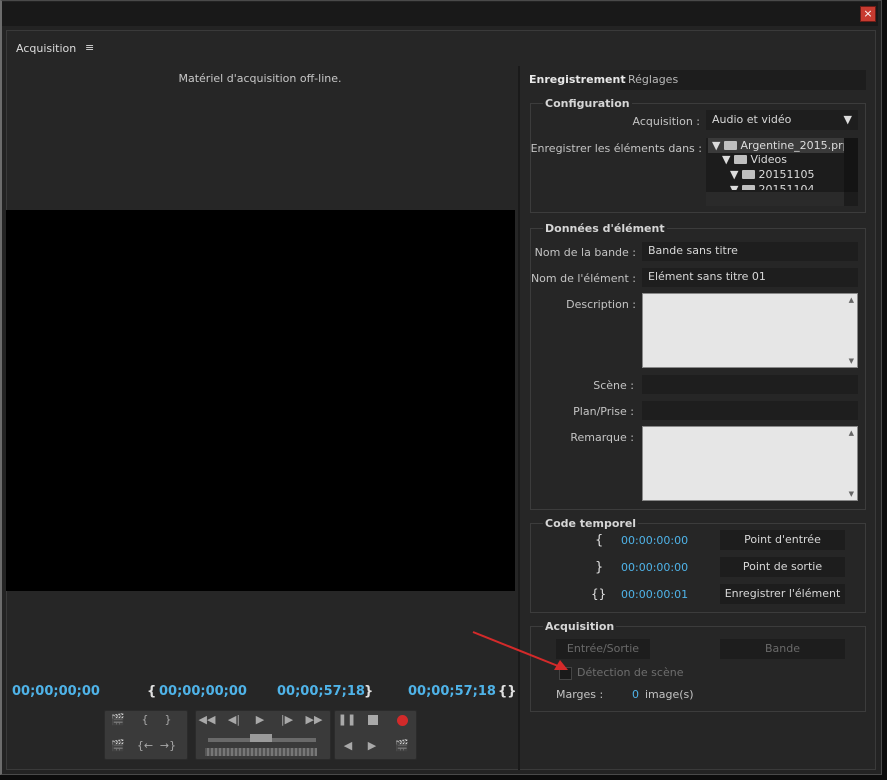 The width and height of the screenshot is (887, 780). What do you see at coordinates (234, 719) in the screenshot?
I see `step-back-icon: ◀|` at bounding box center [234, 719].